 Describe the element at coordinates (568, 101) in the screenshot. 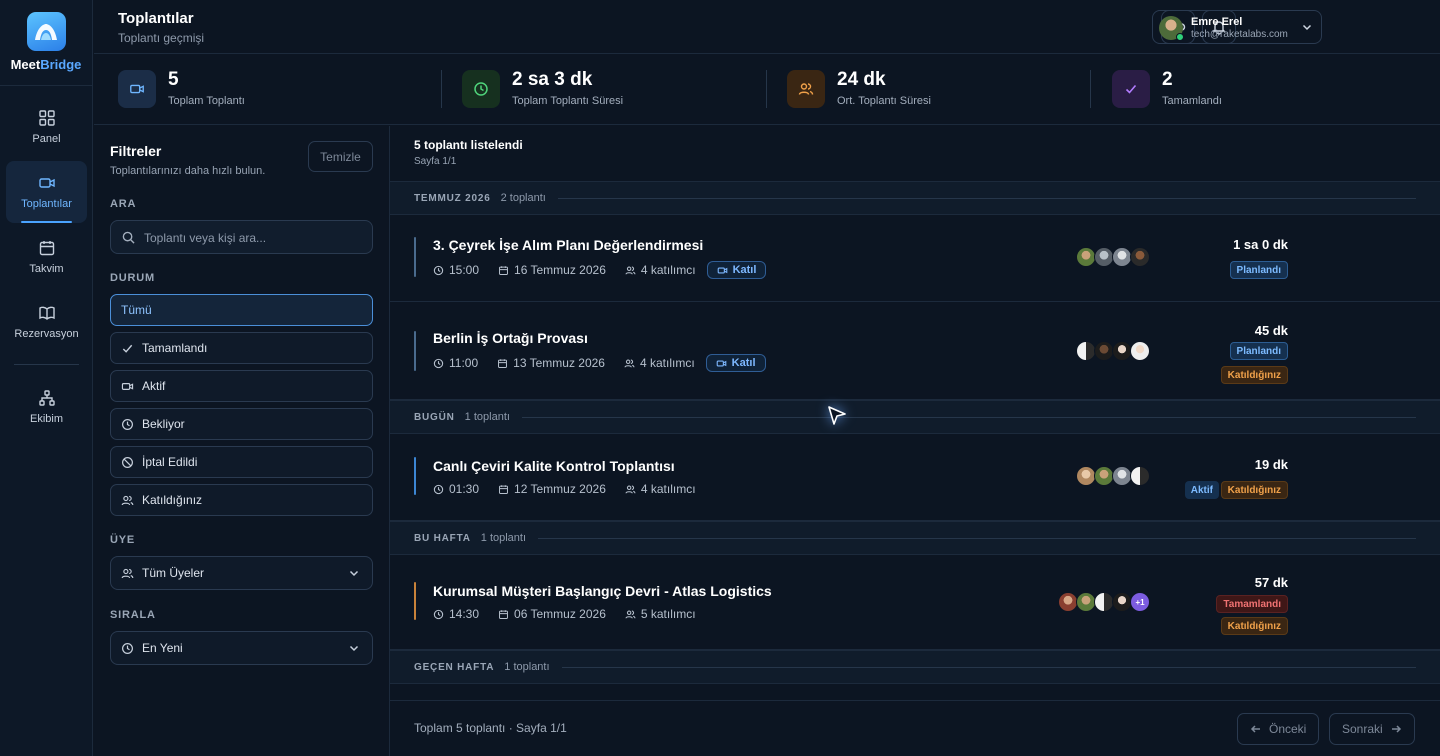

I see `stat-label: Toplam Toplantı Süresi` at that location.